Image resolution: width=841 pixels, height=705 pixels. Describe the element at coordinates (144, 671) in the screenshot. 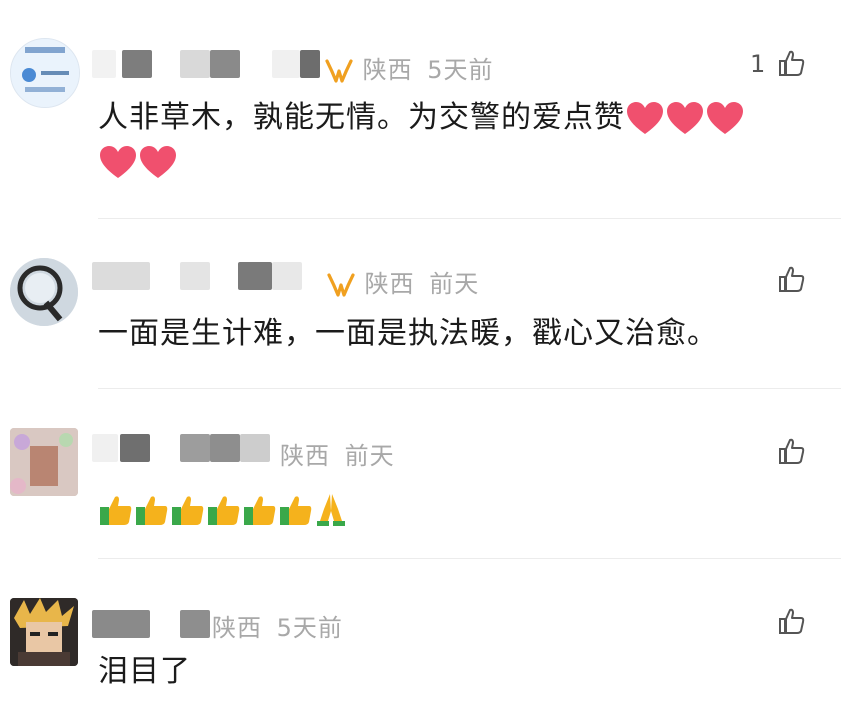

I see `comment-text: 泪目了` at that location.